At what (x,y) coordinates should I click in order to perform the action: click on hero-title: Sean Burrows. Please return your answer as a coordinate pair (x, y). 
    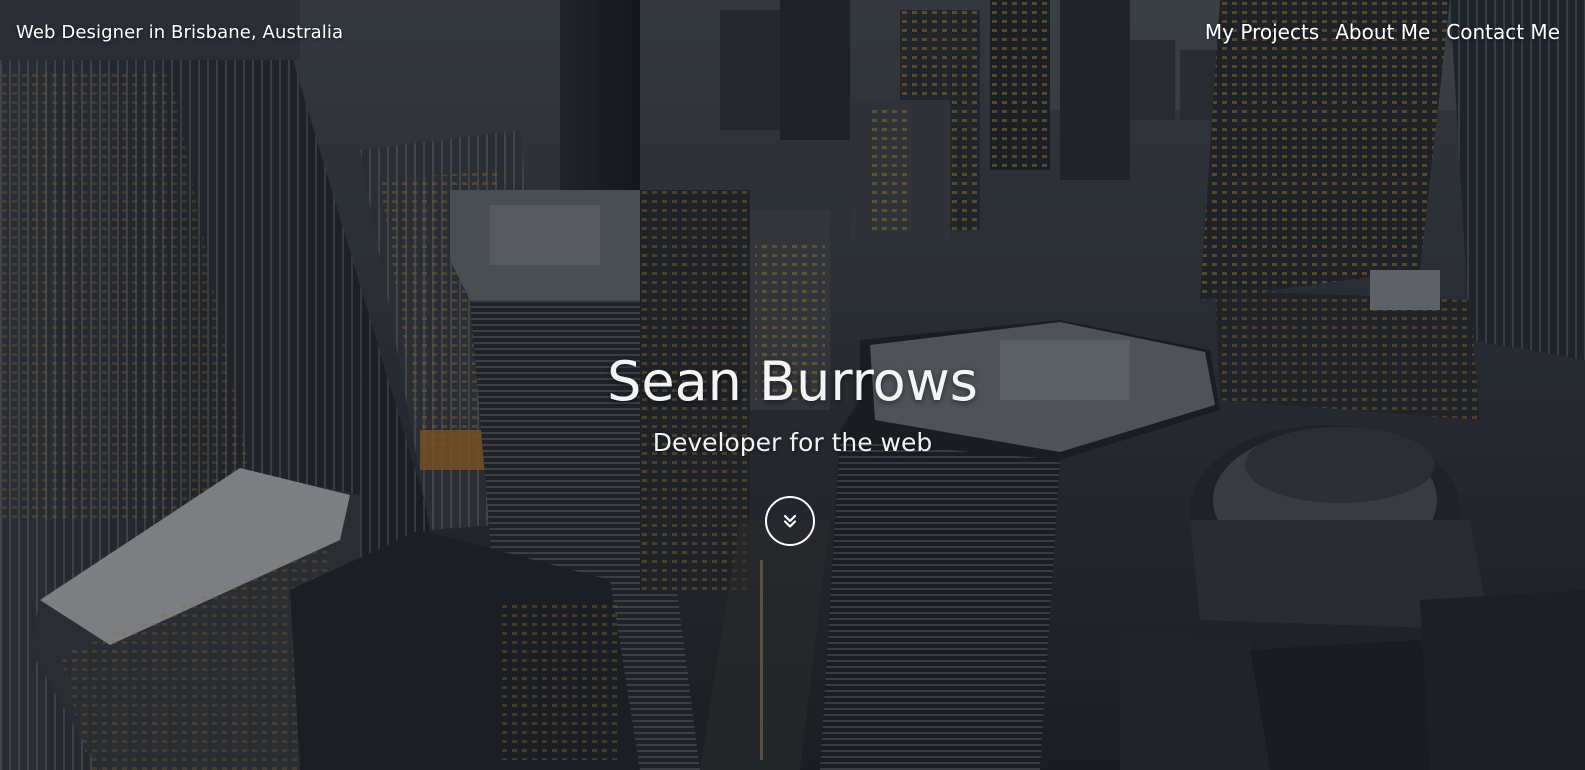
    Looking at the image, I should click on (792, 381).